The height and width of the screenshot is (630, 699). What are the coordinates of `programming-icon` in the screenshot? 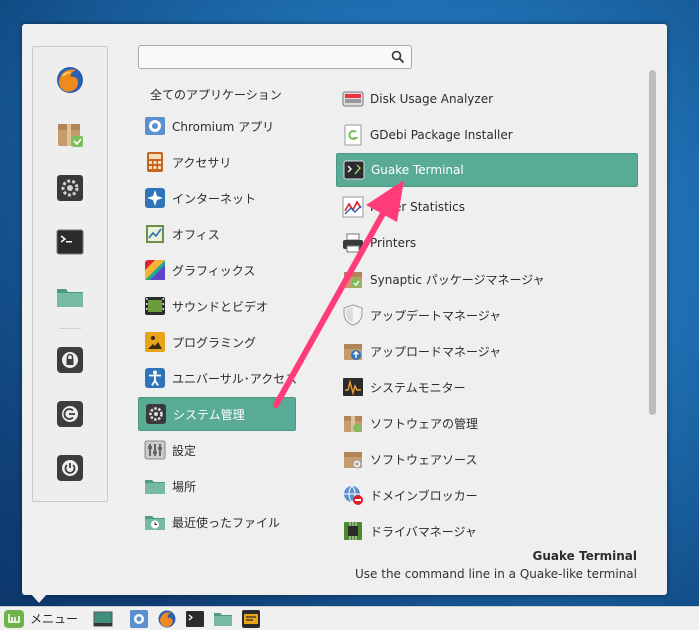 It's located at (155, 342).